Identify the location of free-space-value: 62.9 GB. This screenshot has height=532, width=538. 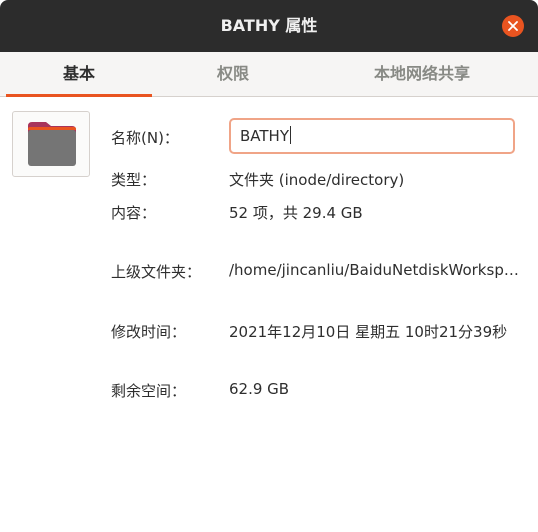
(259, 389).